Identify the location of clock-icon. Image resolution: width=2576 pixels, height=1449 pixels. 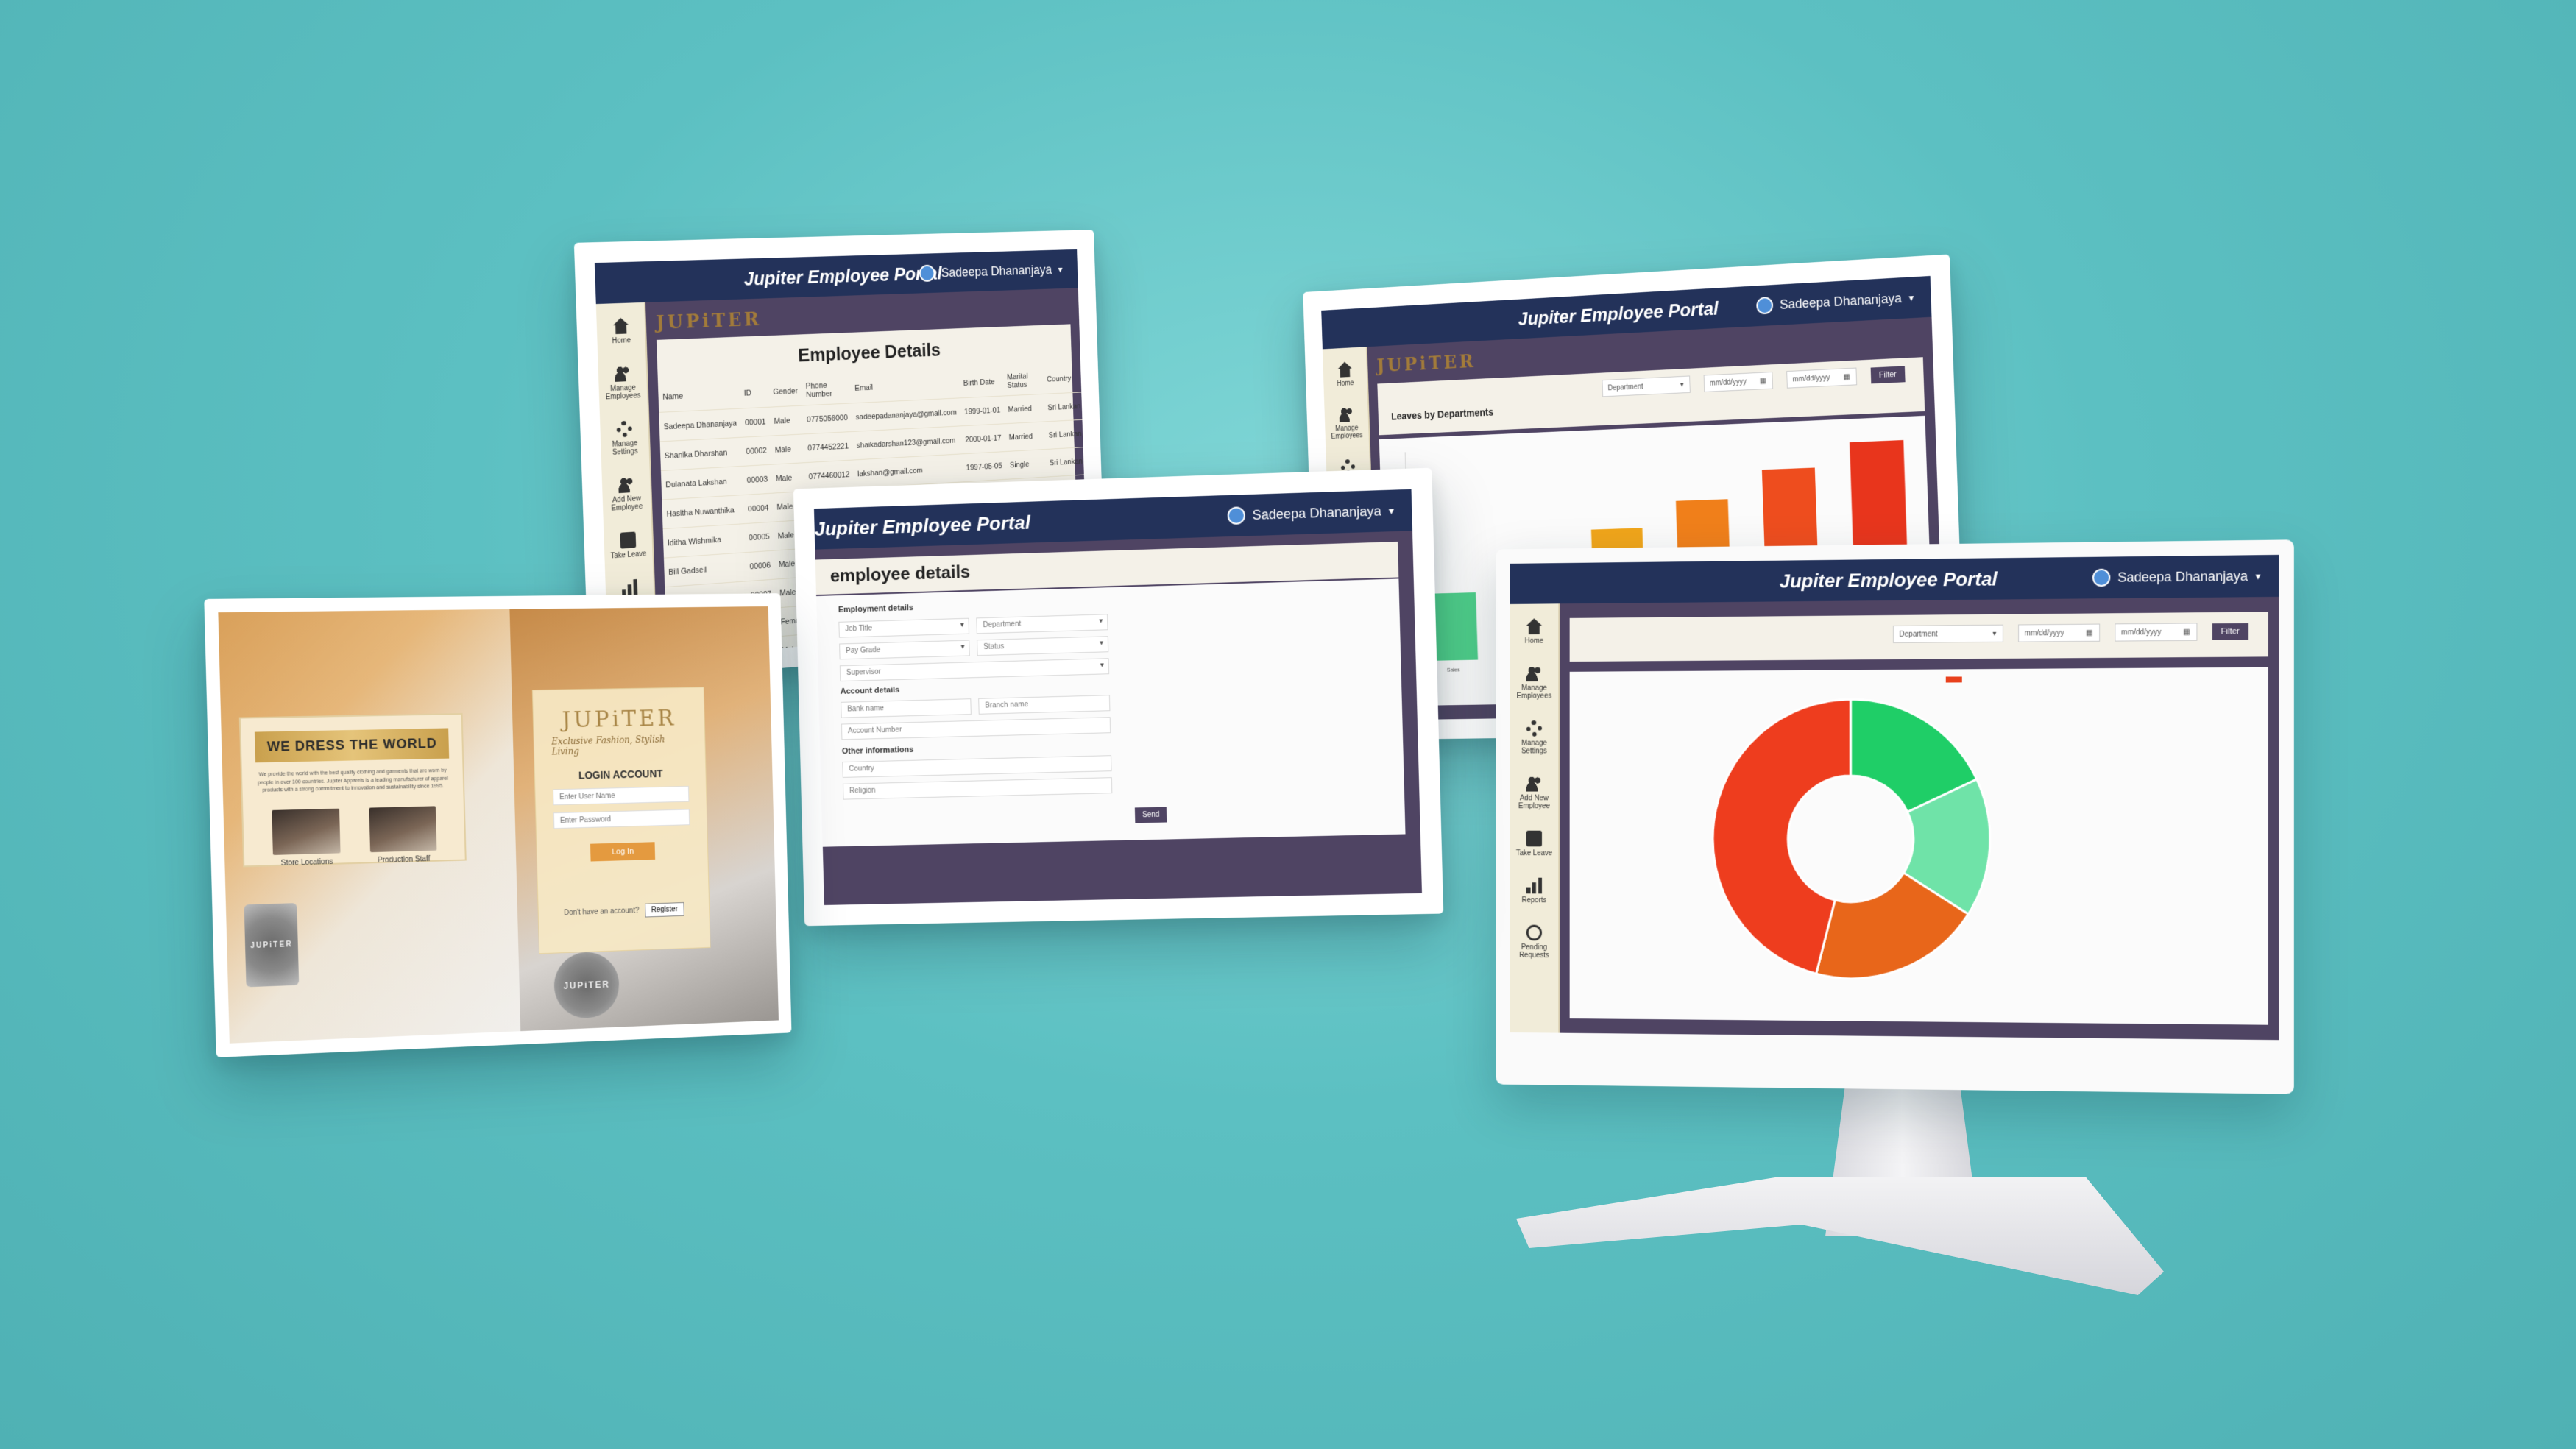
(1534, 932).